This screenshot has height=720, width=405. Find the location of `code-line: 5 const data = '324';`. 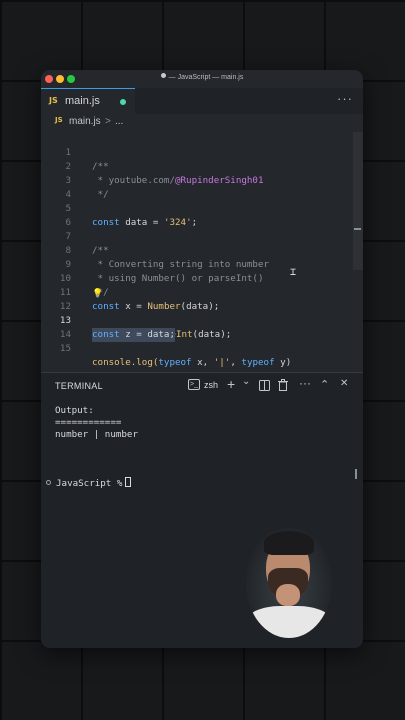

code-line: 5 const data = '324'; is located at coordinates (202, 208).